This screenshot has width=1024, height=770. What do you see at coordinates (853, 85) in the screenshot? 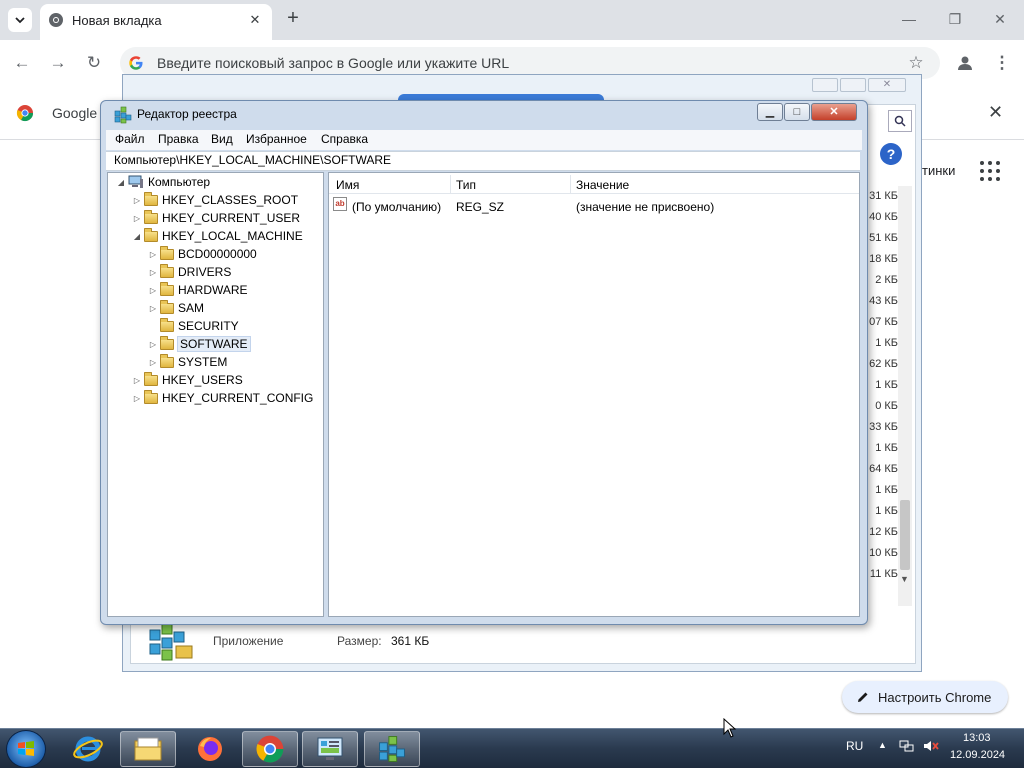
I see `bg-maximize-icon` at bounding box center [853, 85].